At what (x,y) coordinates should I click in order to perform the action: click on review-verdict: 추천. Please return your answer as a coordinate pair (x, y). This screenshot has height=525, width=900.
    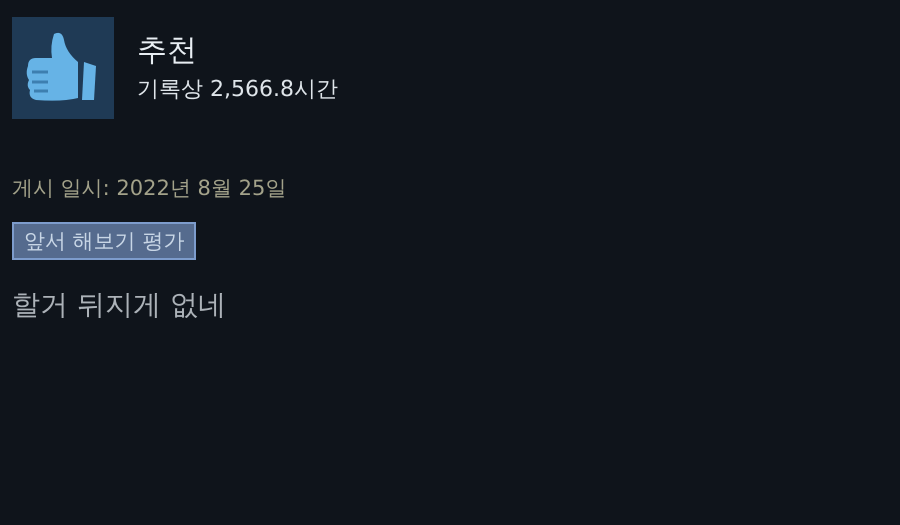
    Looking at the image, I should click on (167, 51).